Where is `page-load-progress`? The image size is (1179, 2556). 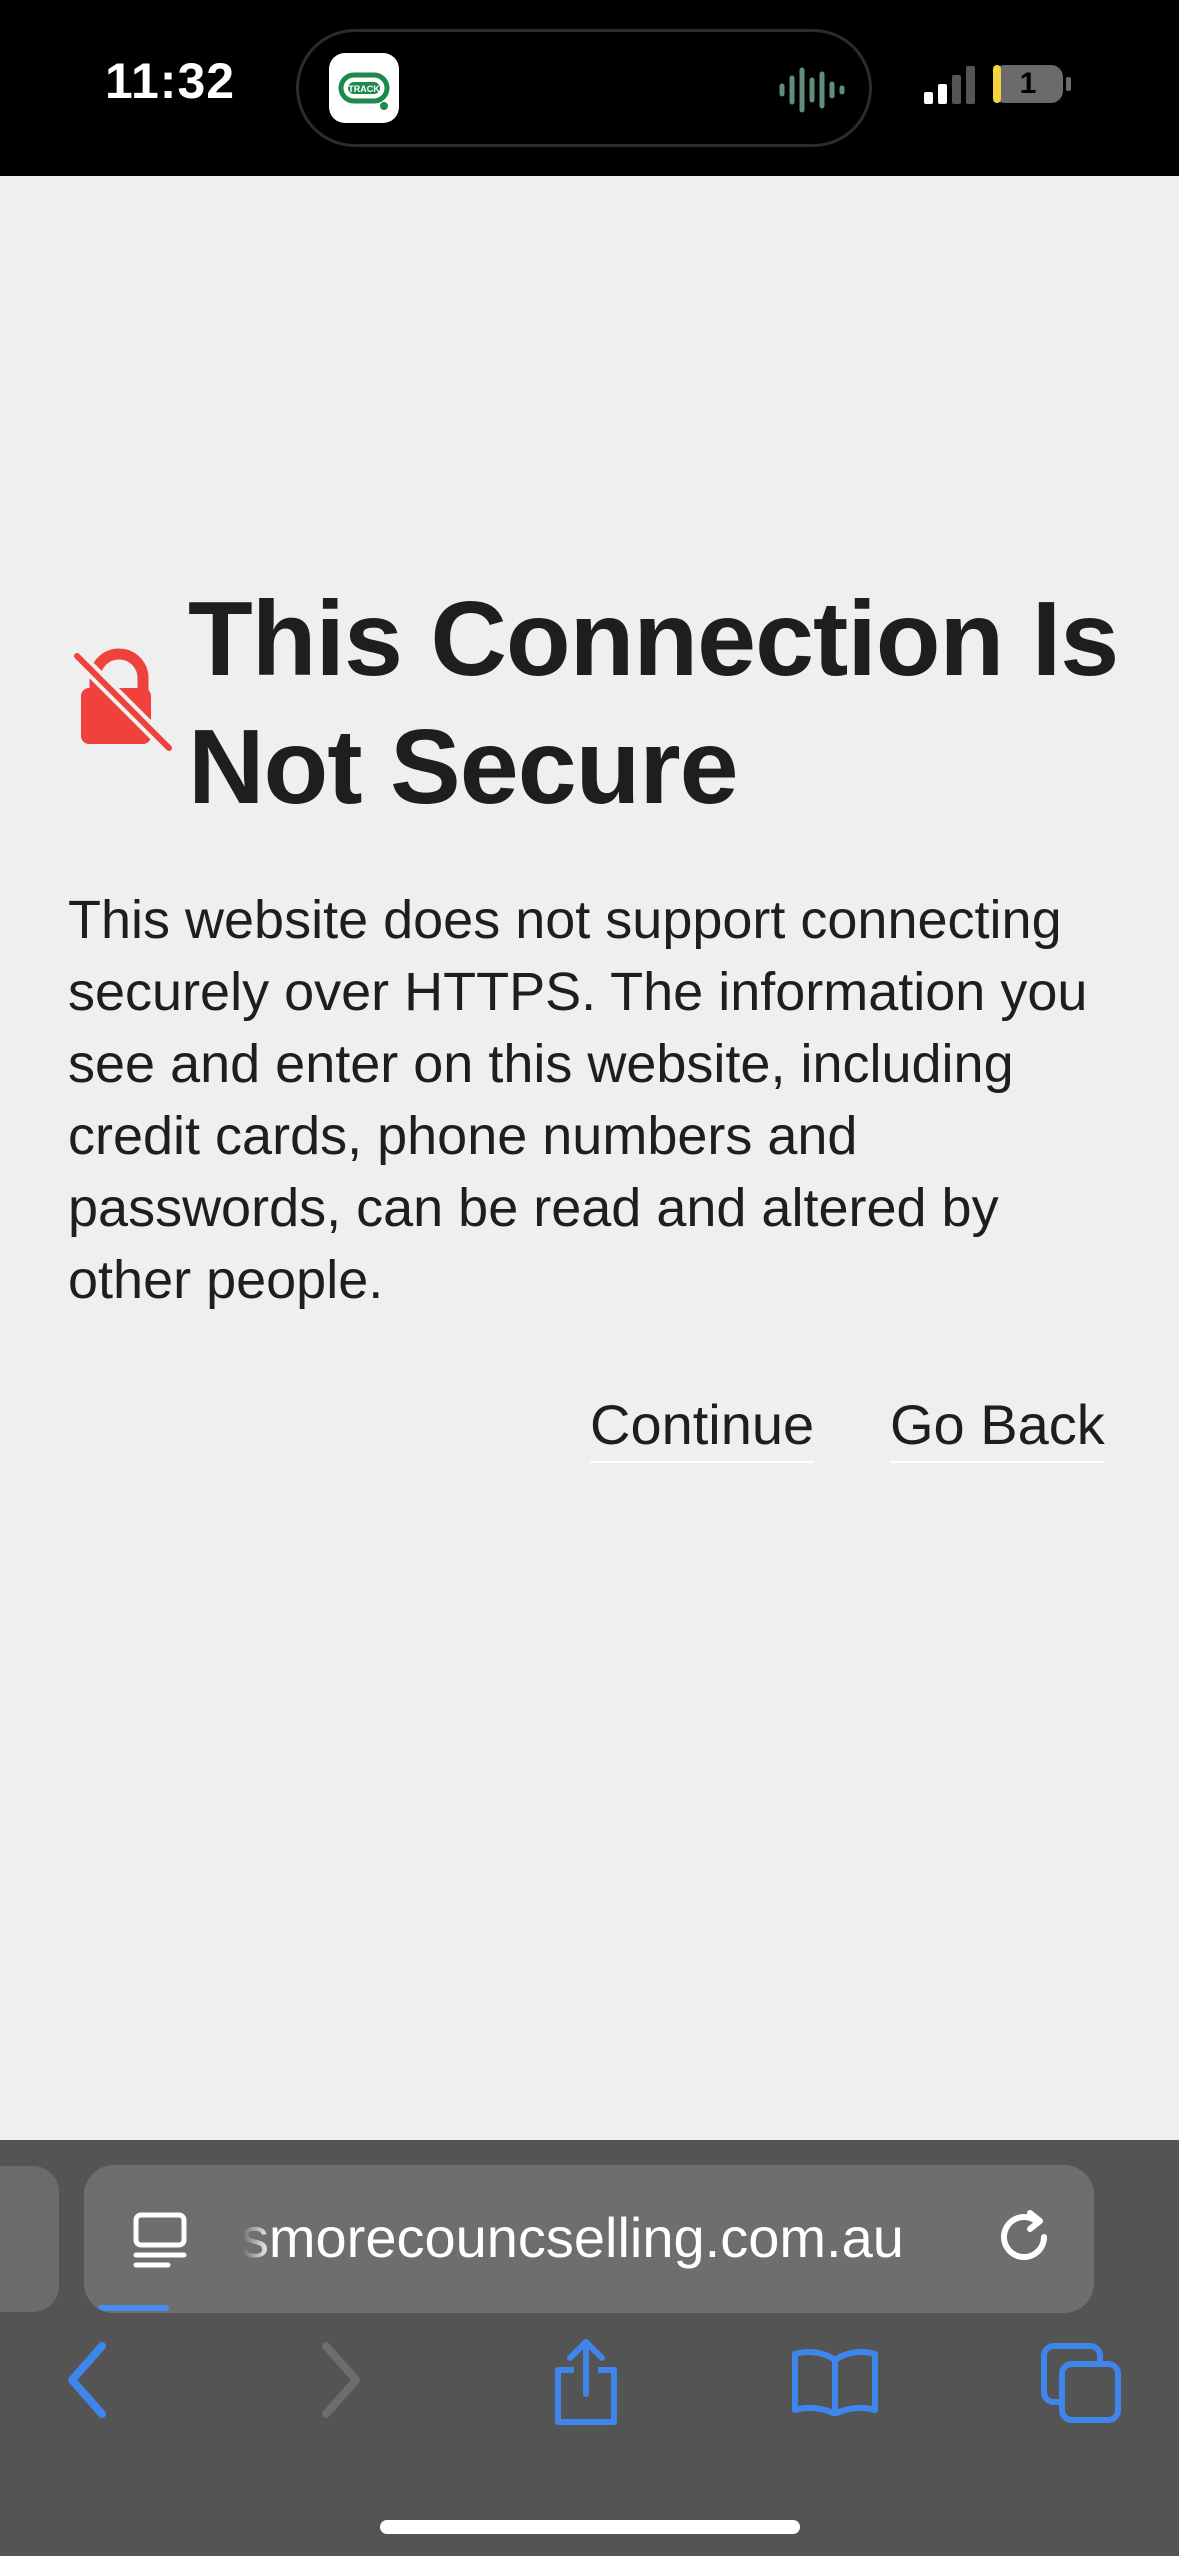
page-load-progress is located at coordinates (133, 2308).